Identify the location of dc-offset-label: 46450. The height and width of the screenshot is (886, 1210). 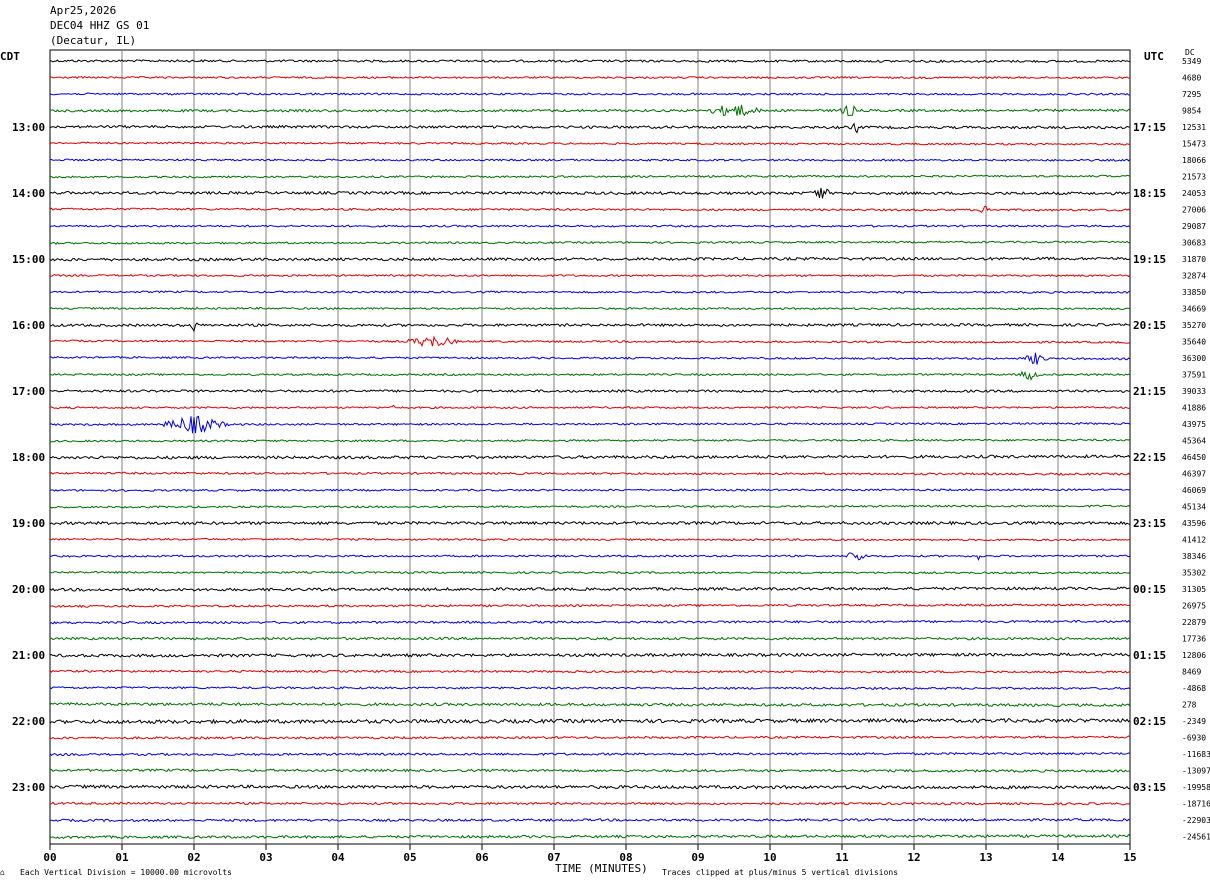
(1194, 457).